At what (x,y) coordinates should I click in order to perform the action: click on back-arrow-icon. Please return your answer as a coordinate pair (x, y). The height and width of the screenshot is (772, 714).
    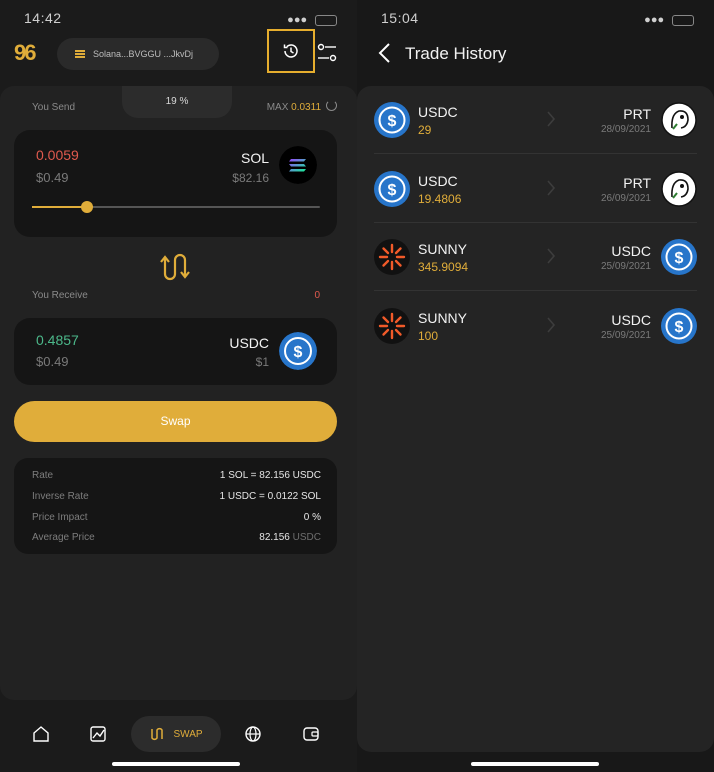
    Looking at the image, I should click on (385, 53).